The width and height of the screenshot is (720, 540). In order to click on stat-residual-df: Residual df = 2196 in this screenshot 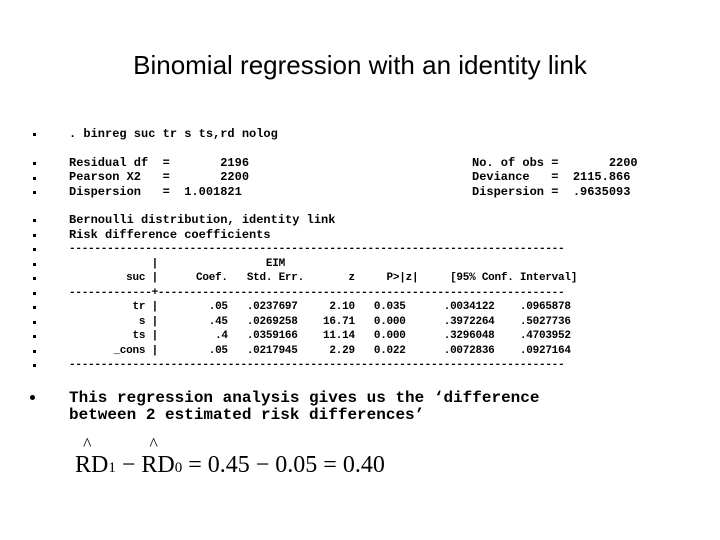, I will do `click(159, 163)`.